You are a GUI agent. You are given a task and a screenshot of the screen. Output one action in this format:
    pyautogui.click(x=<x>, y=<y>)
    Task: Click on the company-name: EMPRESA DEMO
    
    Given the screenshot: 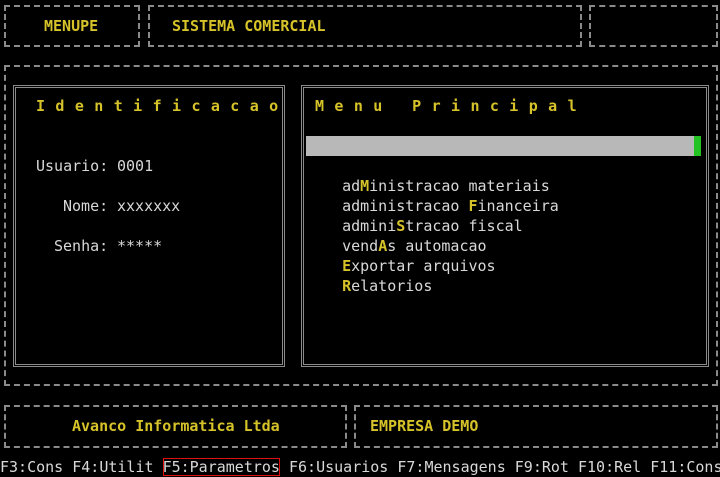 What is the action you would take?
    pyautogui.click(x=424, y=426)
    